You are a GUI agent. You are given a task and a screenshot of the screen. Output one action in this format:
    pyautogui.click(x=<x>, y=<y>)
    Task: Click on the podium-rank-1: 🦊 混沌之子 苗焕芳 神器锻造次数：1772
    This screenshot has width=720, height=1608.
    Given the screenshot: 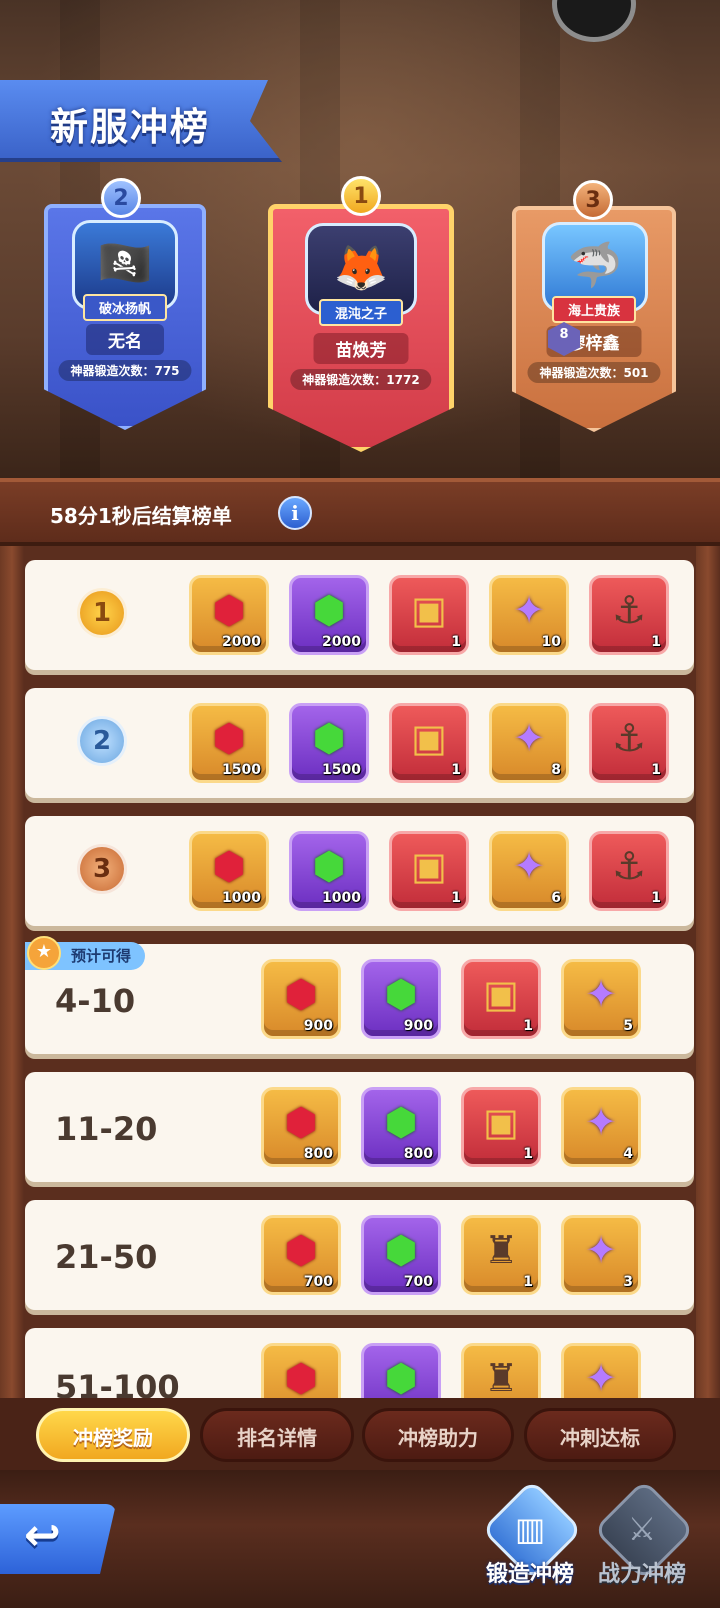 What is the action you would take?
    pyautogui.click(x=361, y=328)
    